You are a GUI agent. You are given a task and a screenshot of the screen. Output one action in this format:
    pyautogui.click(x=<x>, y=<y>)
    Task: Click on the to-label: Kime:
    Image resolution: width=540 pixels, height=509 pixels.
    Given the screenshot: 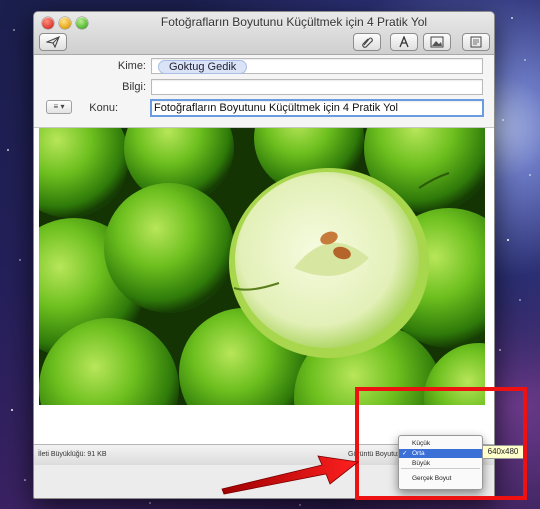 What is the action you would take?
    pyautogui.click(x=131, y=66)
    